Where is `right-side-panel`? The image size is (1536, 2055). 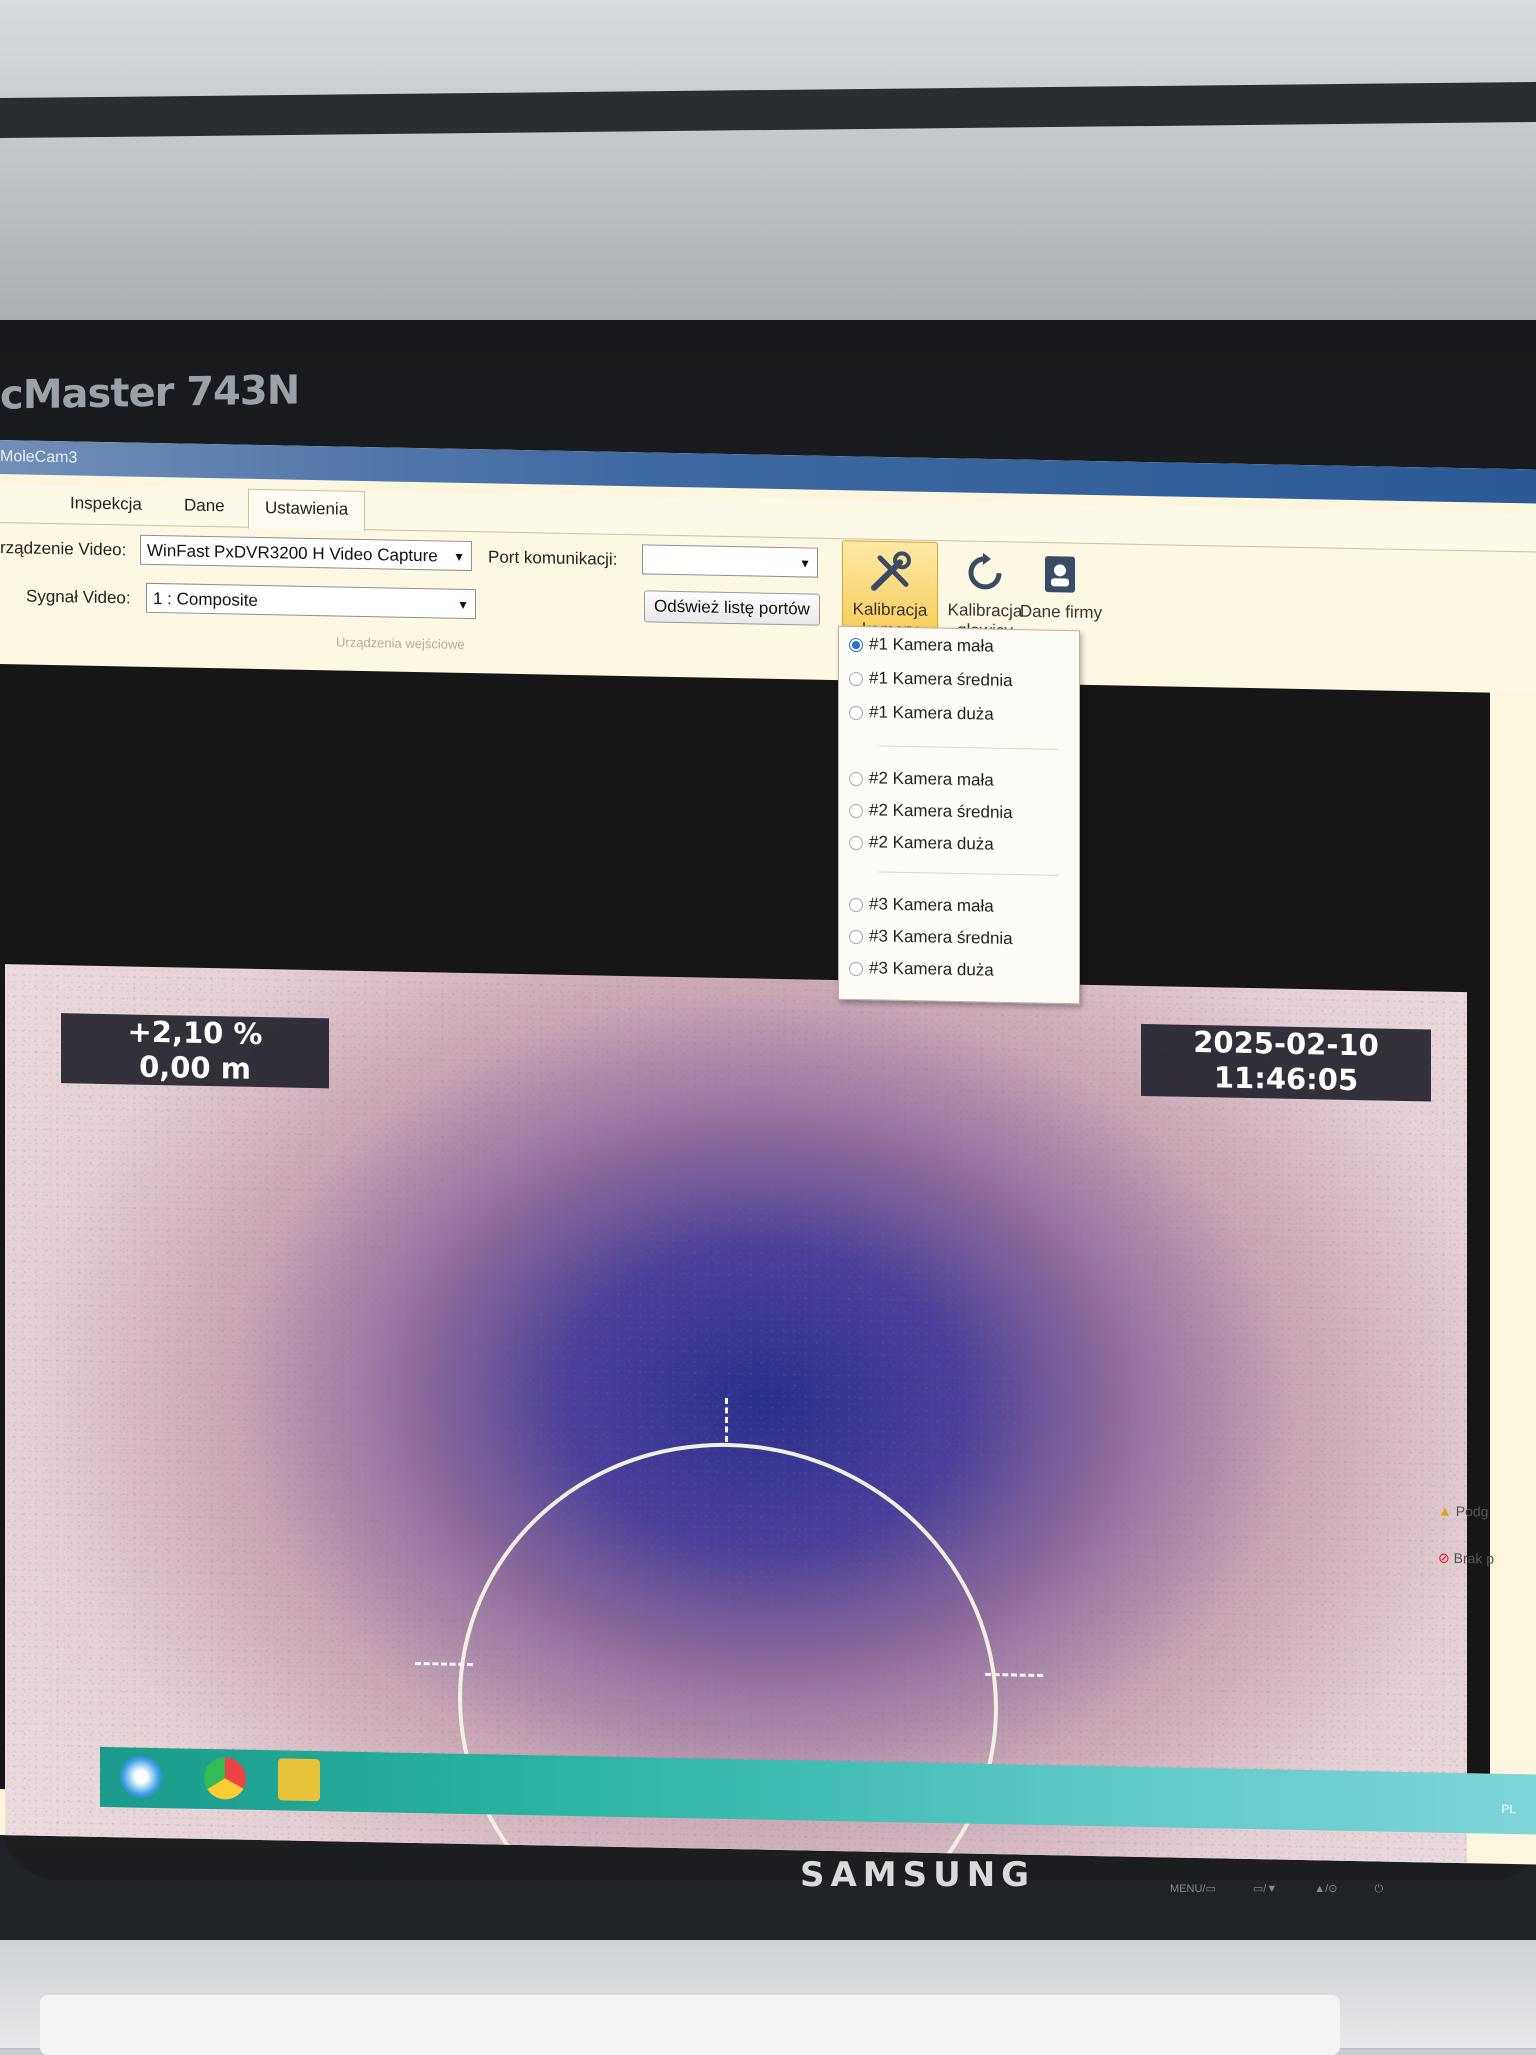 right-side-panel is located at coordinates (1513, 1255).